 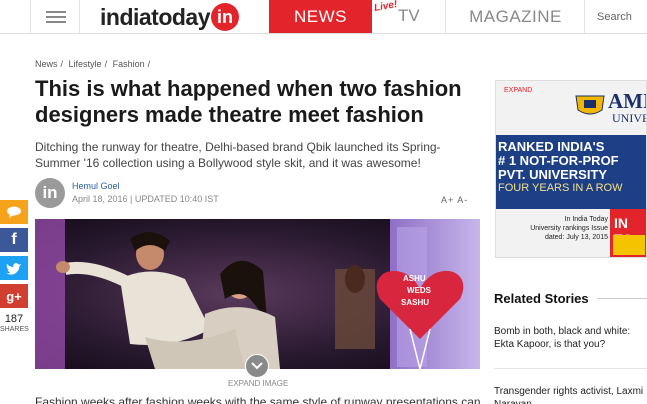 What do you see at coordinates (590, 105) in the screenshot?
I see `university-crest-icon` at bounding box center [590, 105].